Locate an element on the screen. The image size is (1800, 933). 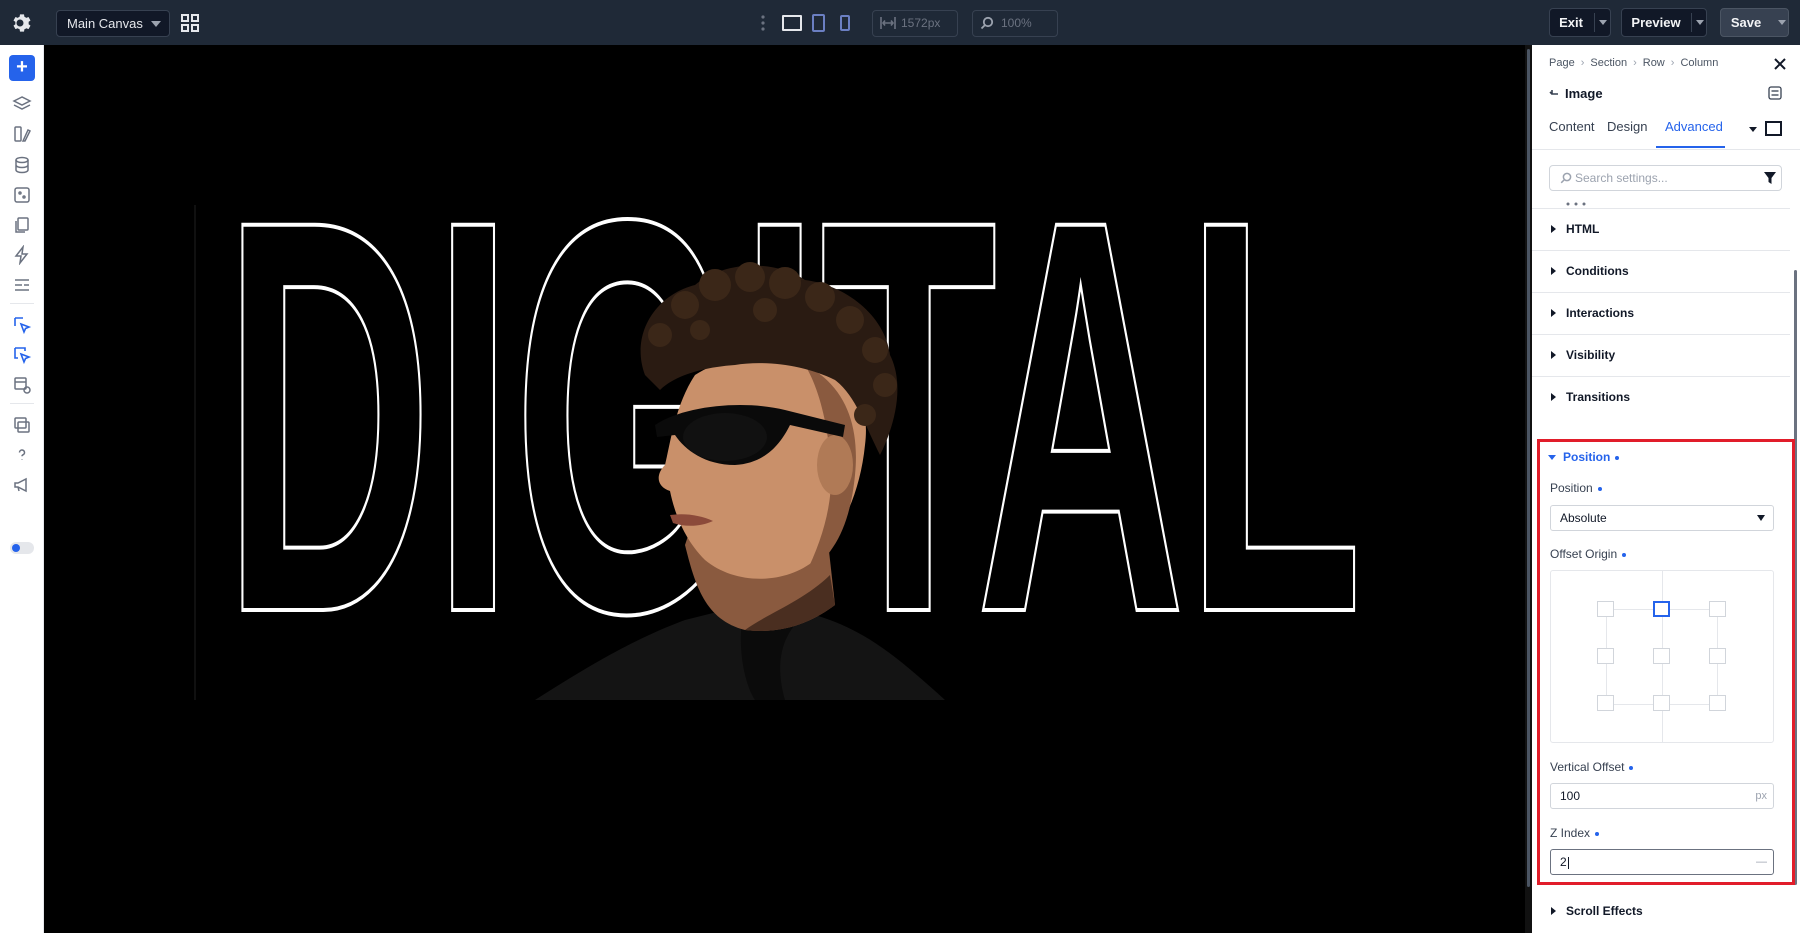
z-index-value: 2 is located at coordinates (1563, 862).